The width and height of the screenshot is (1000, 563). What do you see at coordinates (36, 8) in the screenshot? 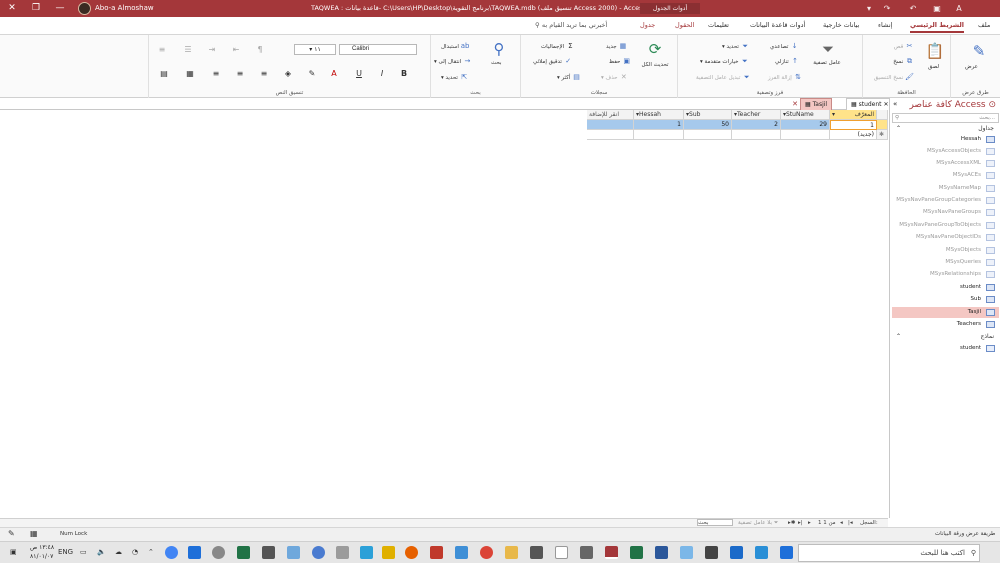
I see `restore-window-button: ❐` at bounding box center [36, 8].